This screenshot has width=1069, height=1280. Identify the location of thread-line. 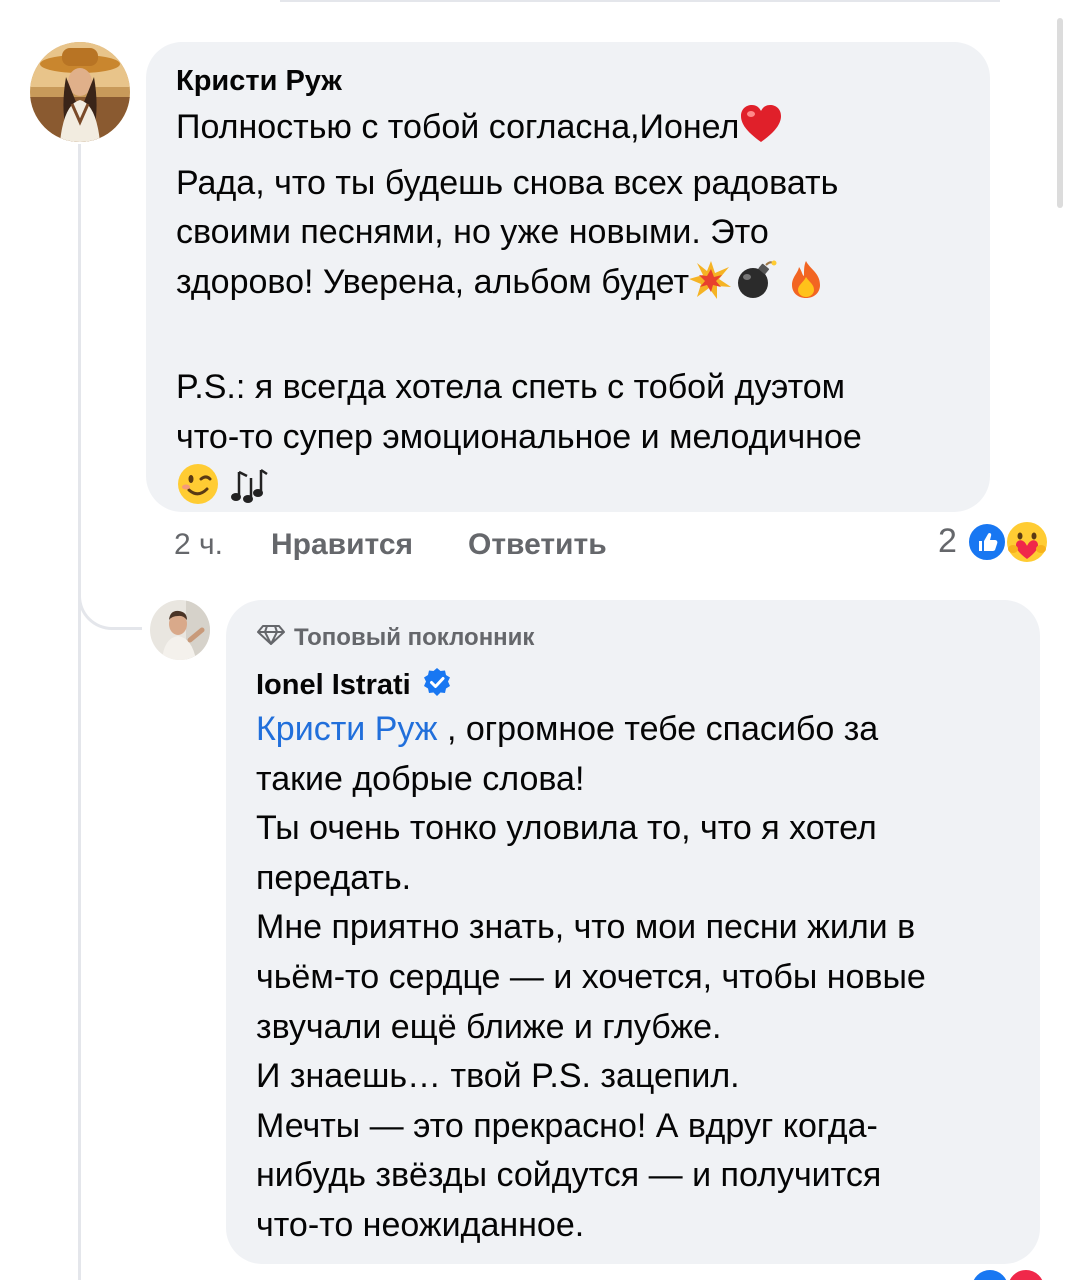
(79, 712).